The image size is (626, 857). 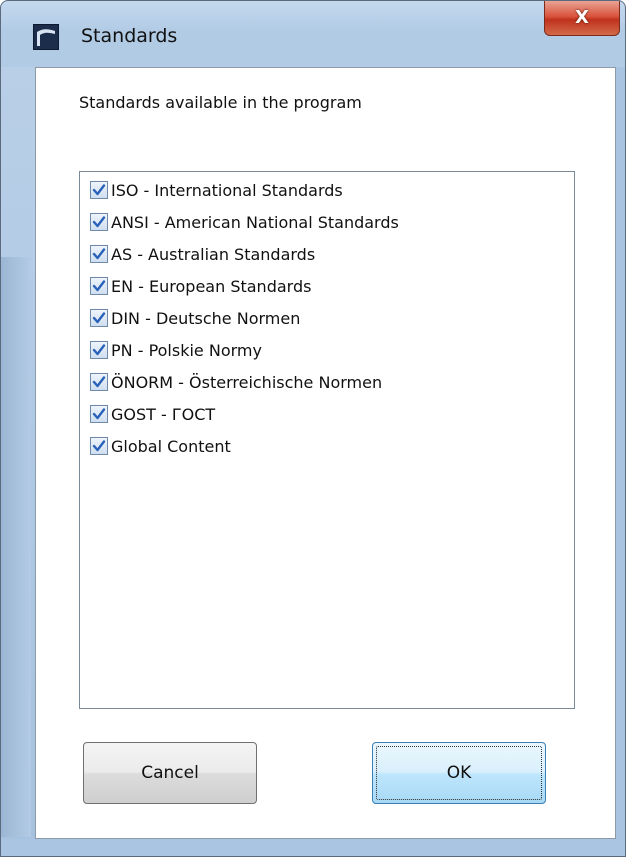 I want to click on list-item-as: AS - Australian Standards, so click(x=325, y=254).